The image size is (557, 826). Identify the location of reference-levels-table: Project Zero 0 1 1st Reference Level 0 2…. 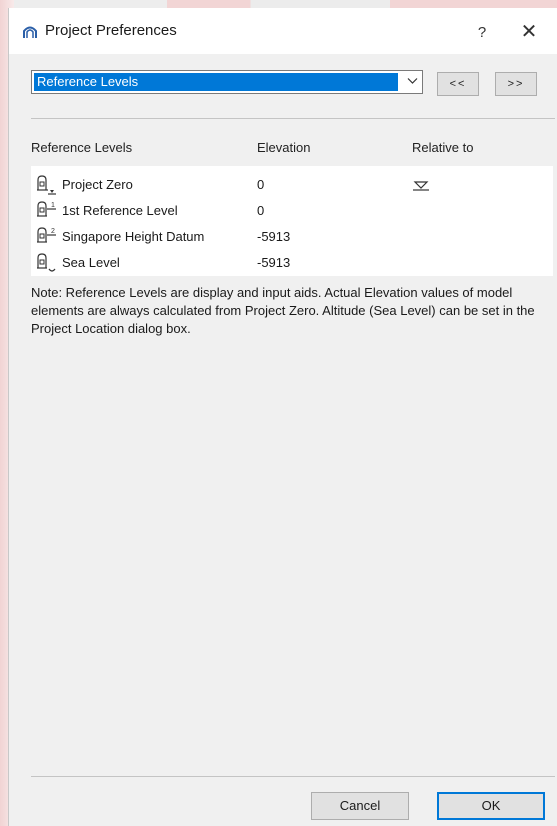
(292, 221).